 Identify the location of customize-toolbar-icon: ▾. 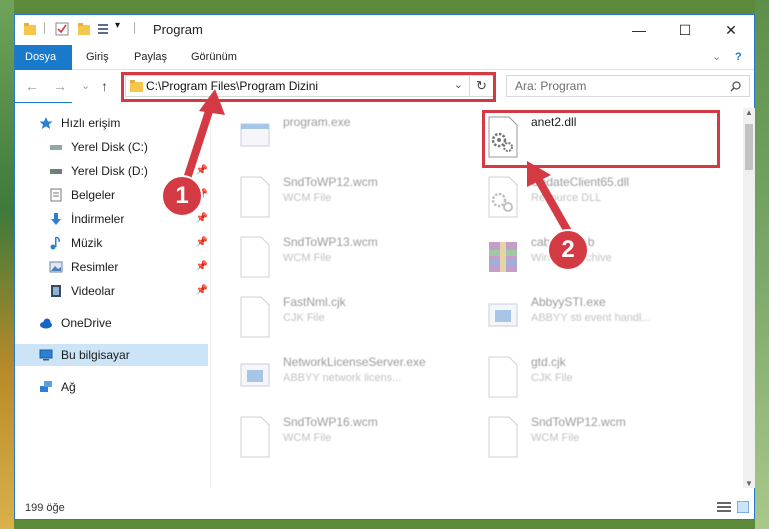
(117, 25).